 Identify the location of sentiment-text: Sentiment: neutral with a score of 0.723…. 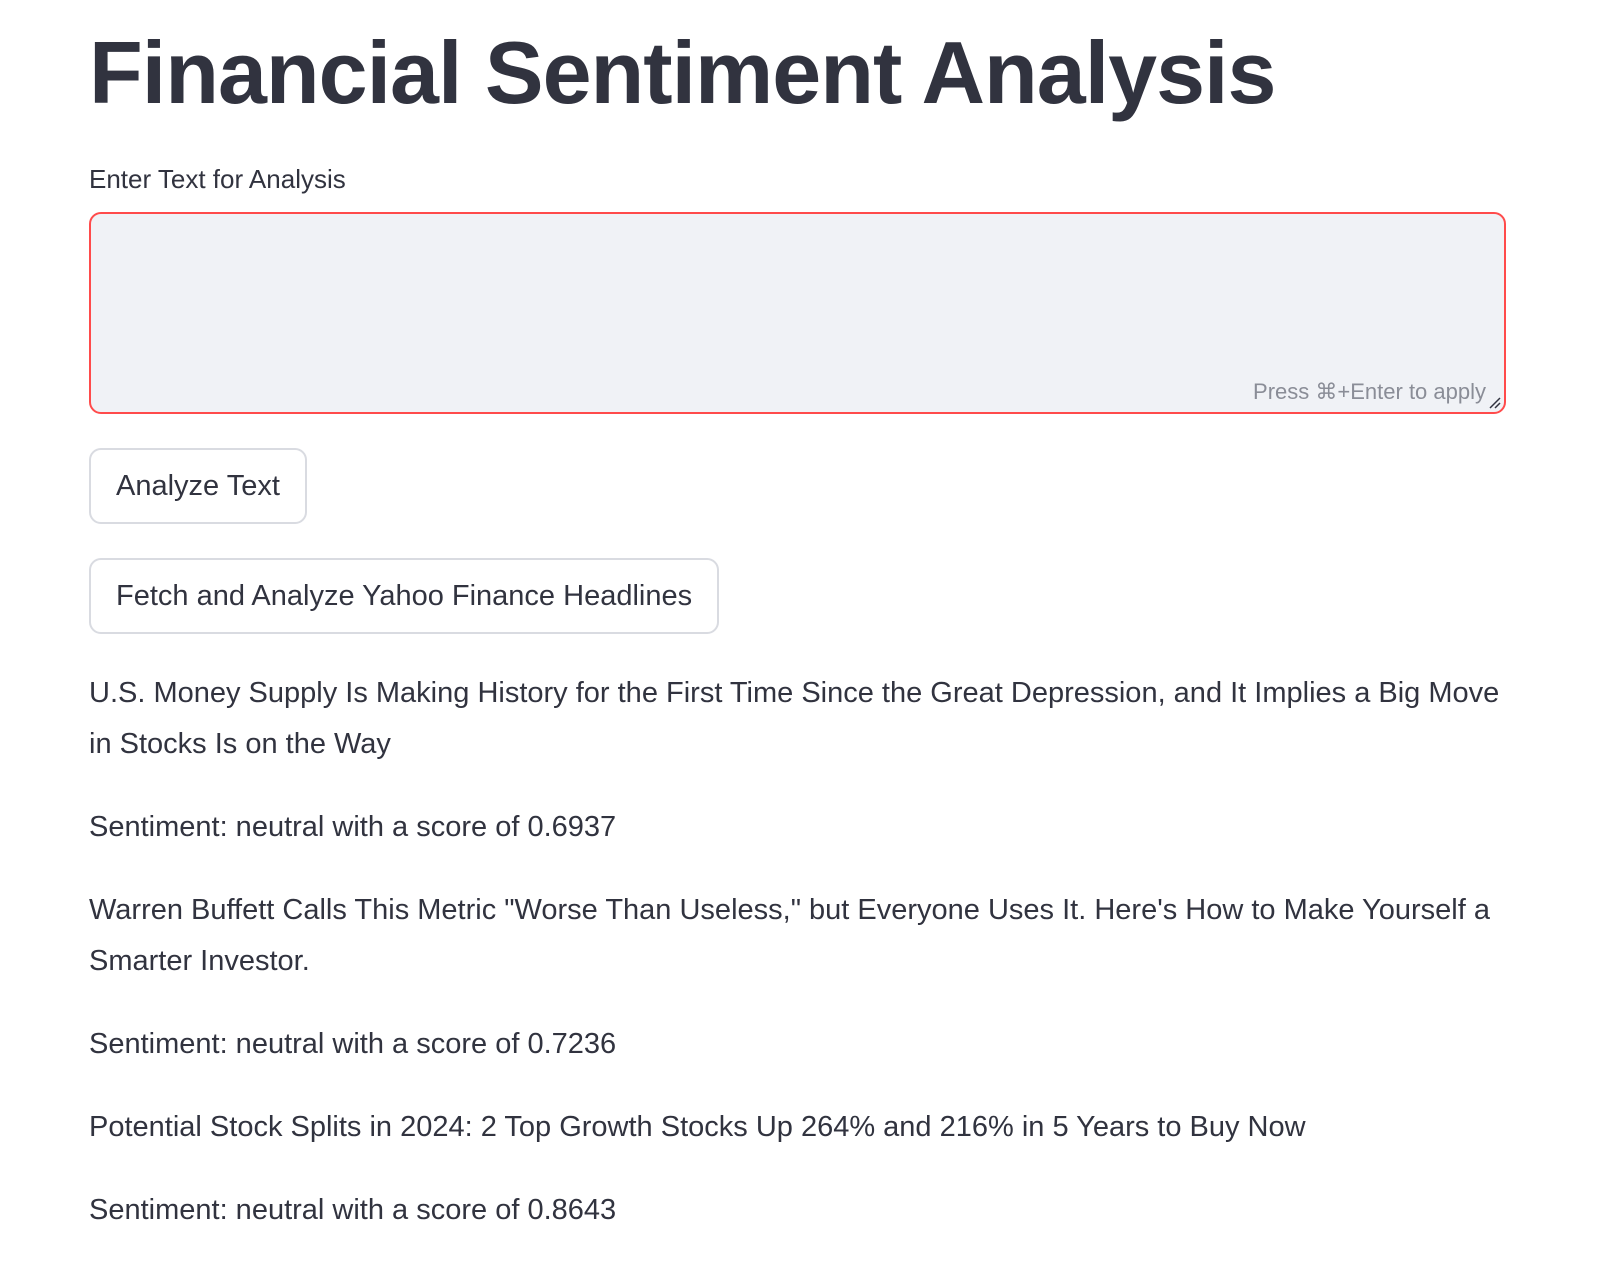
(353, 1044).